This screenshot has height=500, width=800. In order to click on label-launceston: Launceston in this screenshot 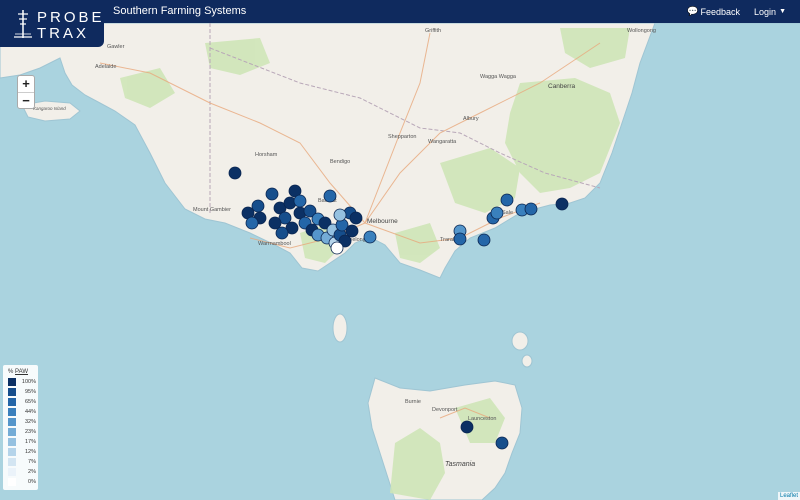, I will do `click(482, 419)`.